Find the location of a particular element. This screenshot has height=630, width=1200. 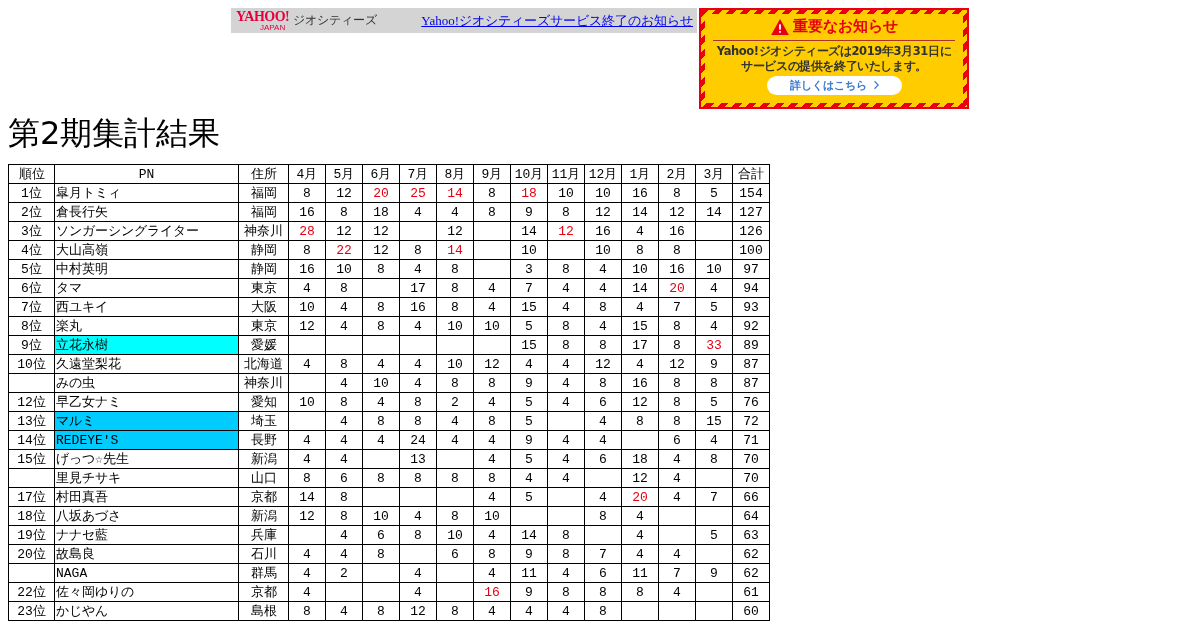

name-cell: 久遠堂梨花 is located at coordinates (146, 364).